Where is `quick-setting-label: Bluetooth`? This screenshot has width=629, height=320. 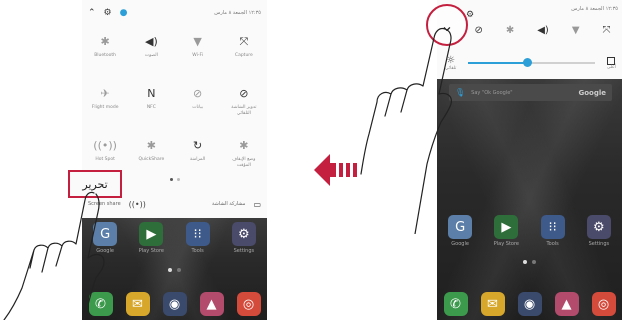
quick-setting-label: Bluetooth is located at coordinates (105, 55).